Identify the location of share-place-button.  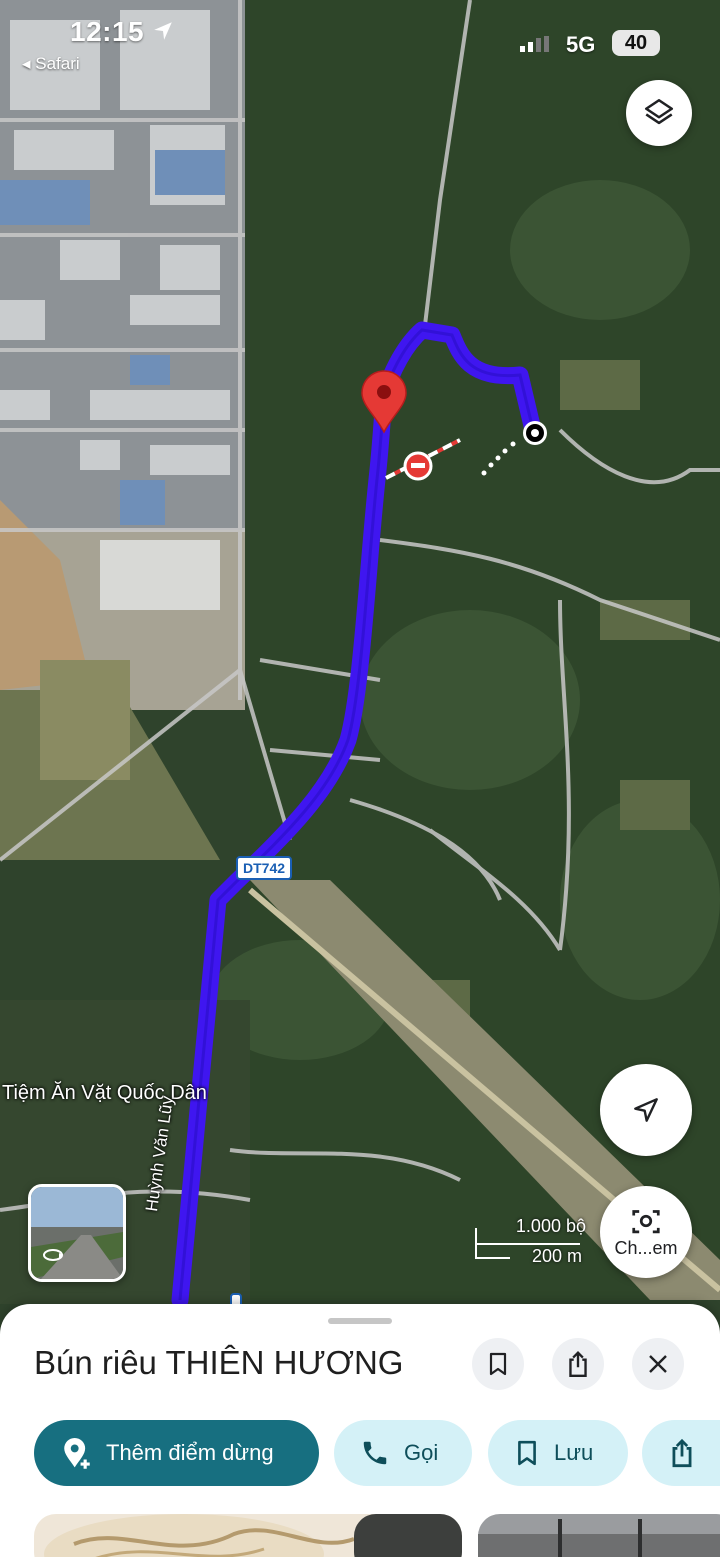
(578, 1364).